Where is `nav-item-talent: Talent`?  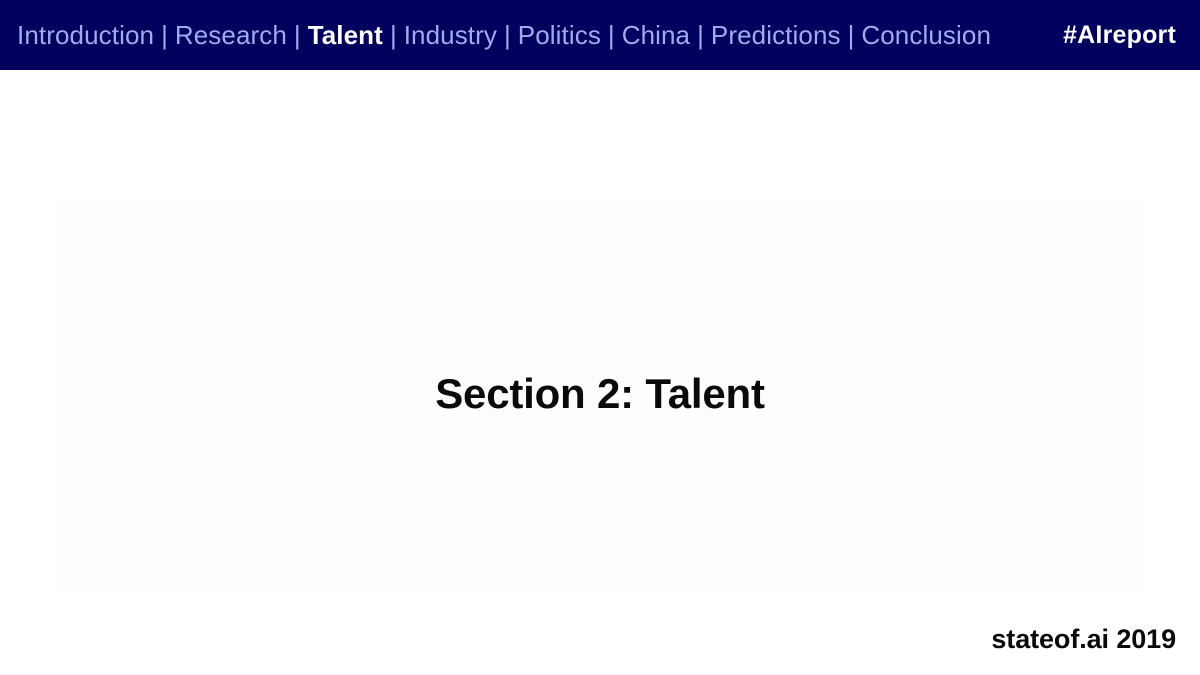 nav-item-talent: Talent is located at coordinates (345, 35).